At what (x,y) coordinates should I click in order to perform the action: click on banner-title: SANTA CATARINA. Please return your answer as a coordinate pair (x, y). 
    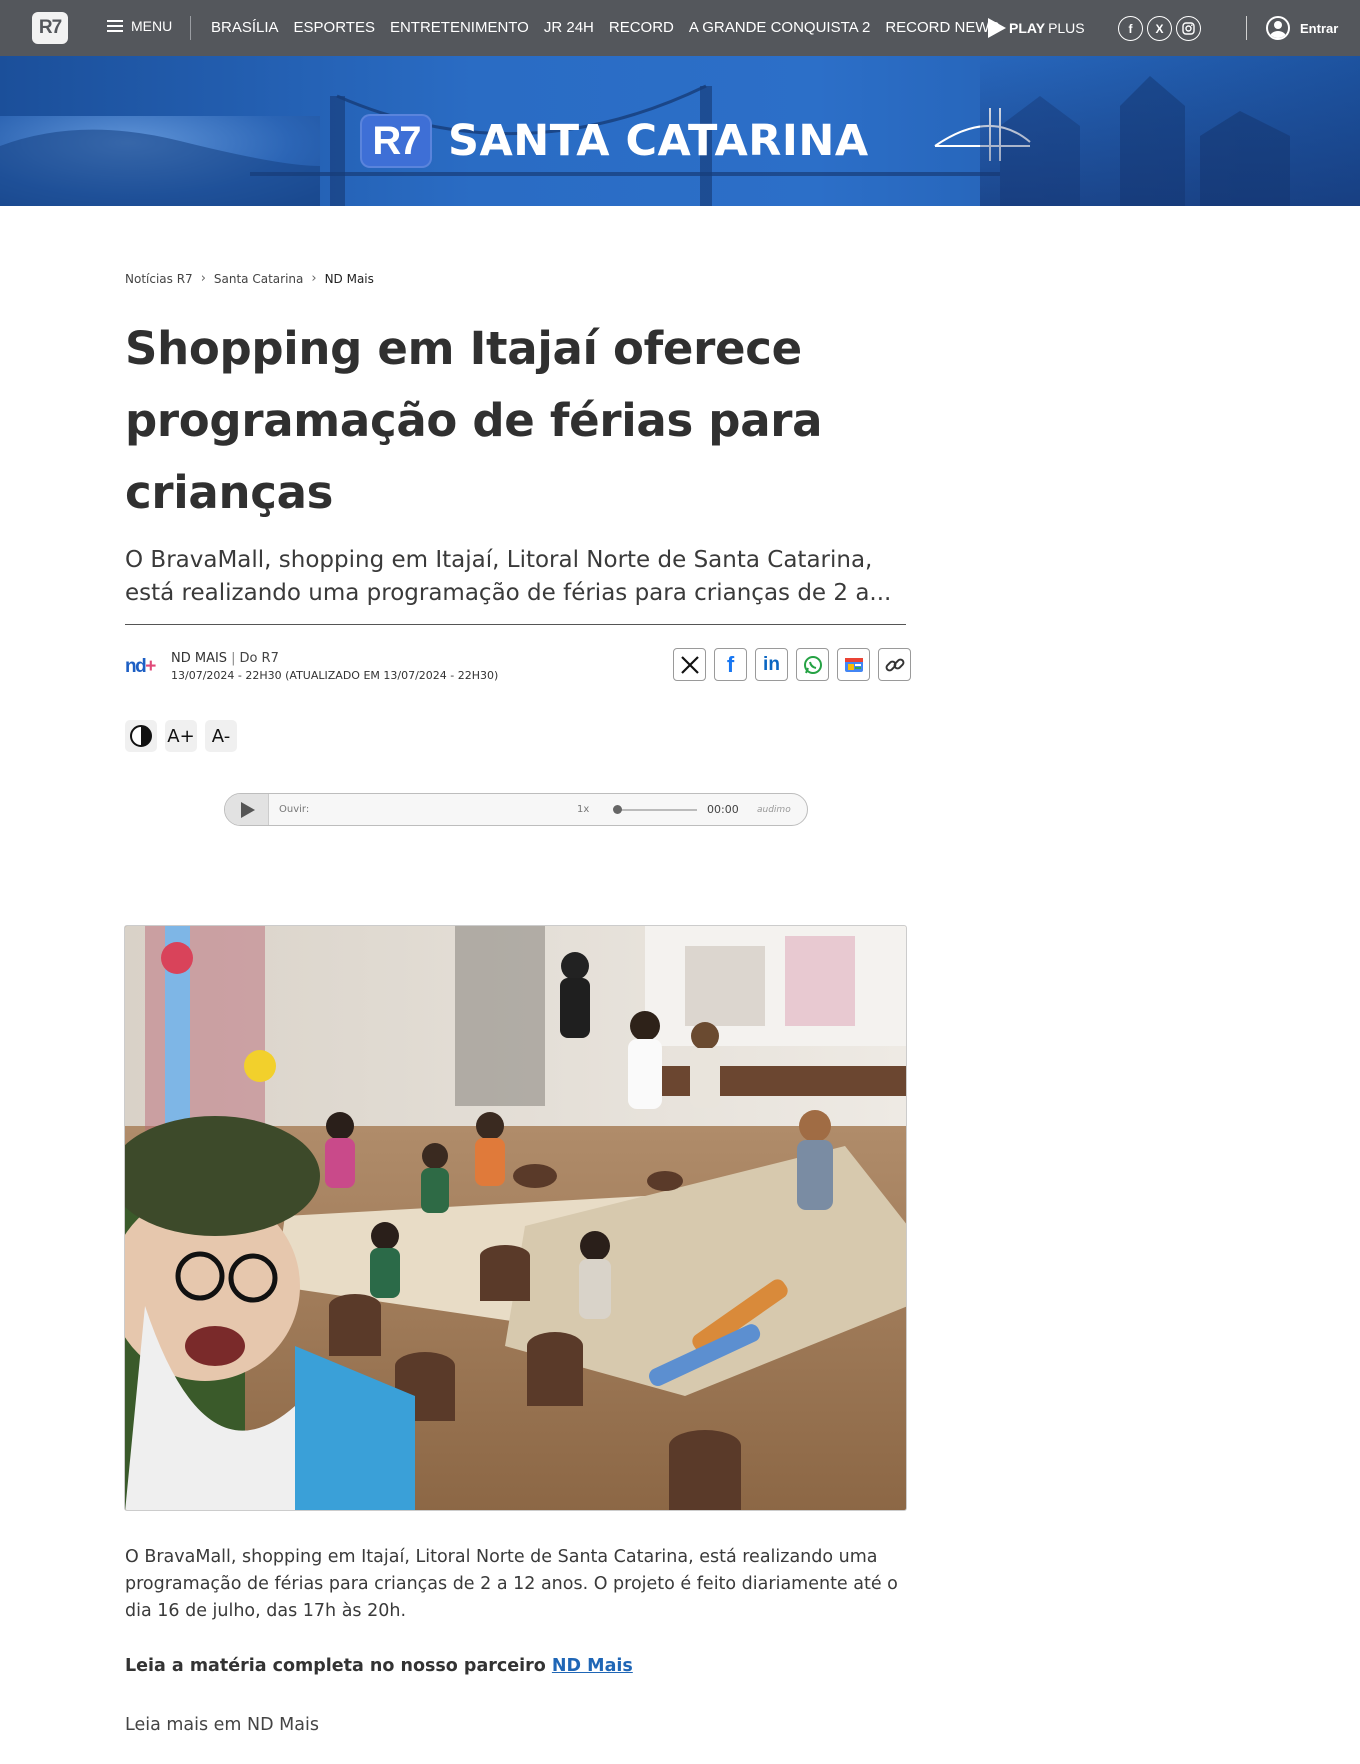
    Looking at the image, I should click on (658, 141).